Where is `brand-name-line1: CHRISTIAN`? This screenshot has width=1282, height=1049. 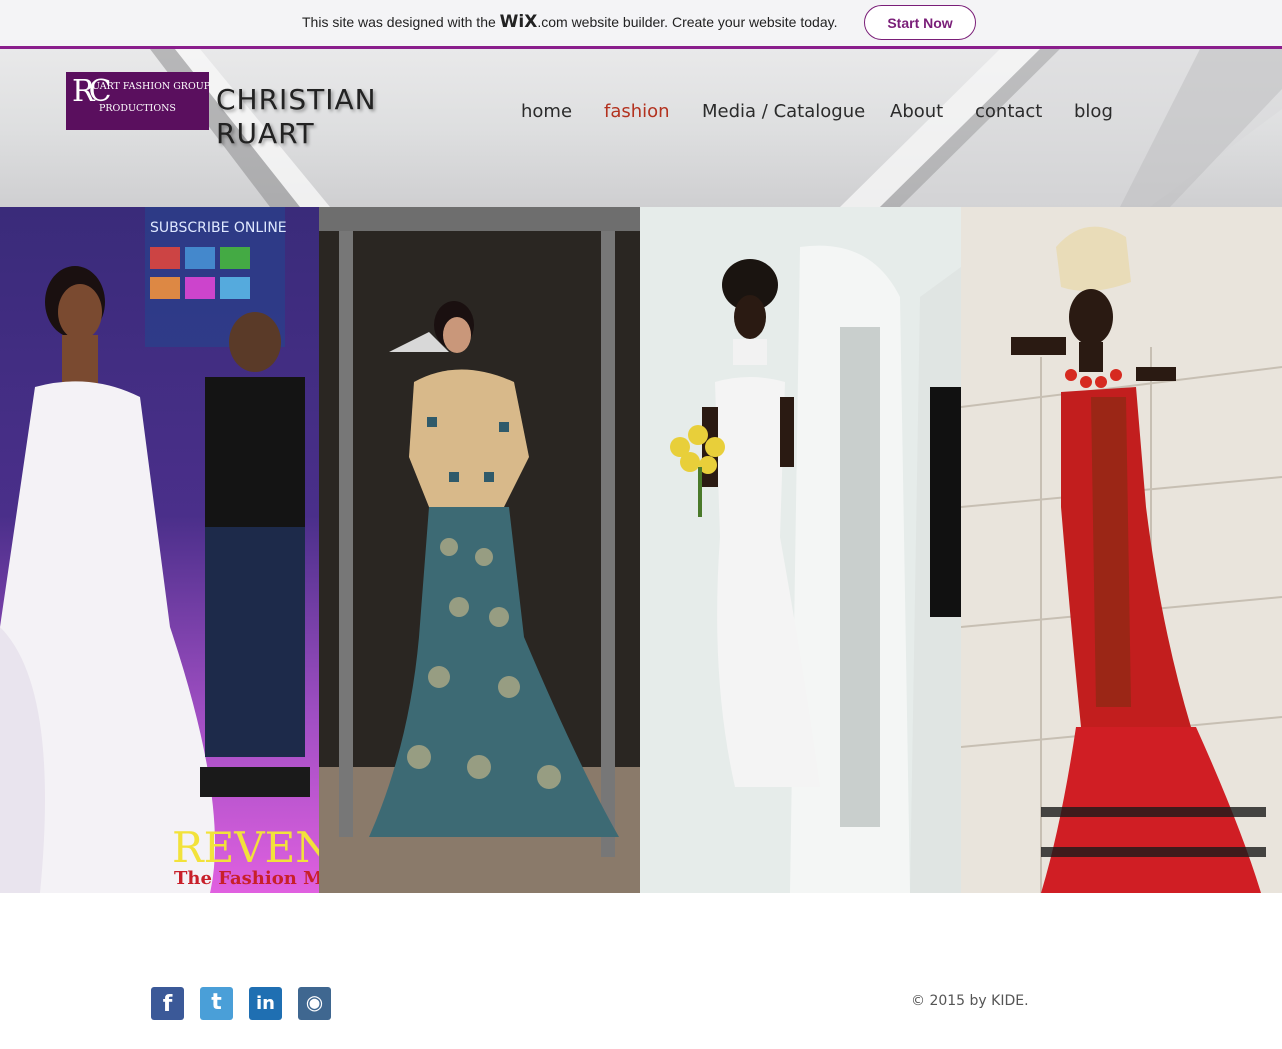 brand-name-line1: CHRISTIAN is located at coordinates (296, 99).